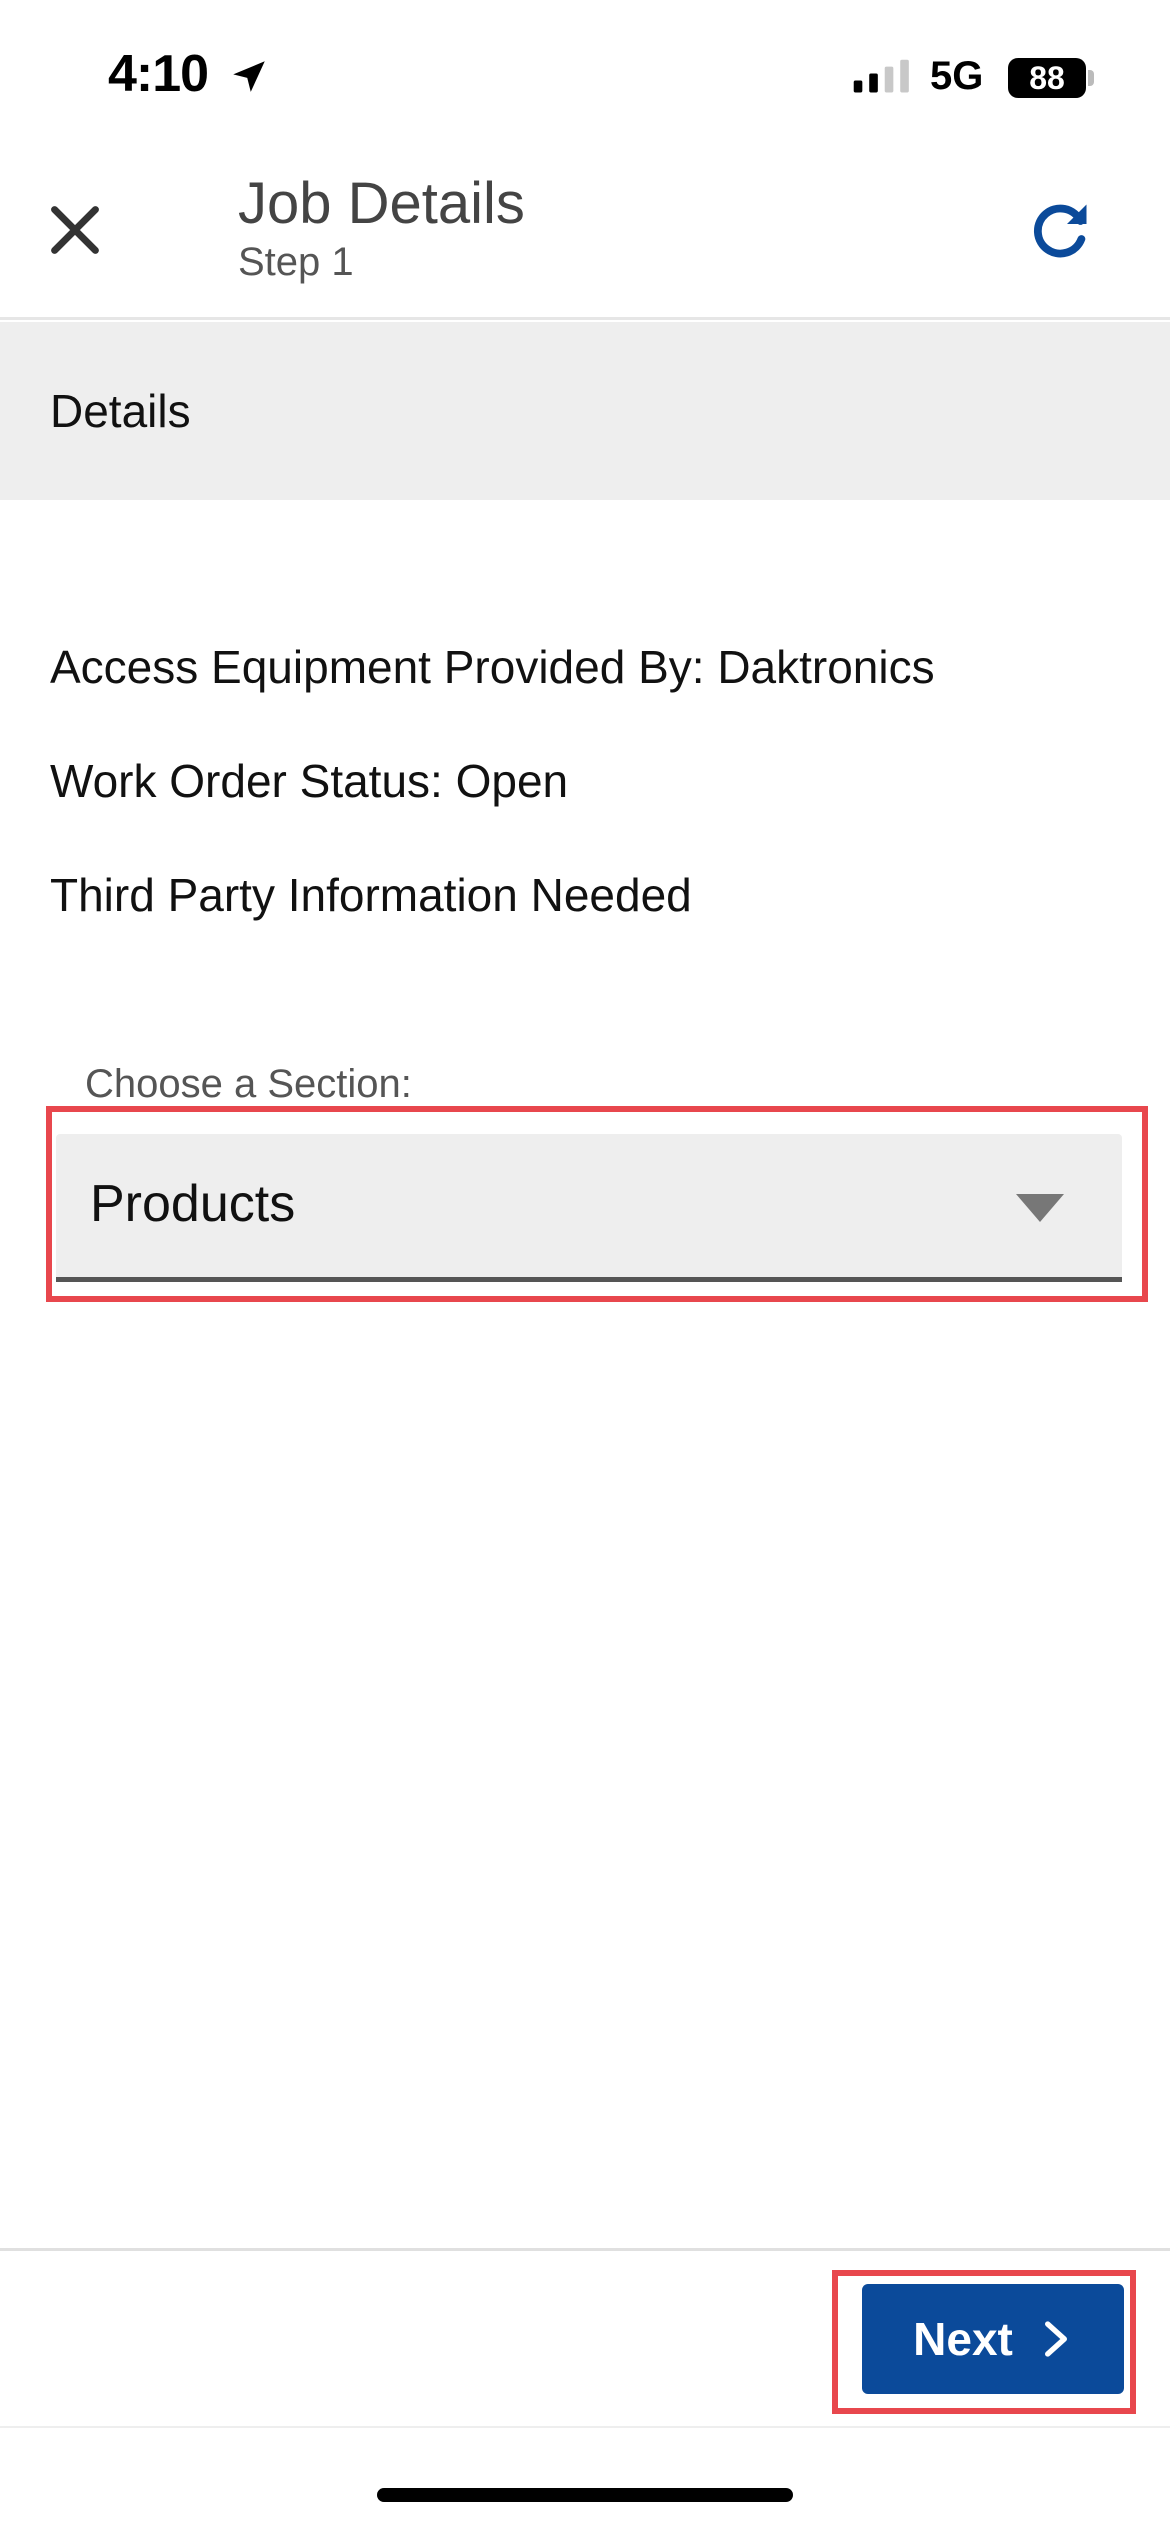 The height and width of the screenshot is (2532, 1170). I want to click on detail-third-party-info: Third Party Information Needed, so click(371, 895).